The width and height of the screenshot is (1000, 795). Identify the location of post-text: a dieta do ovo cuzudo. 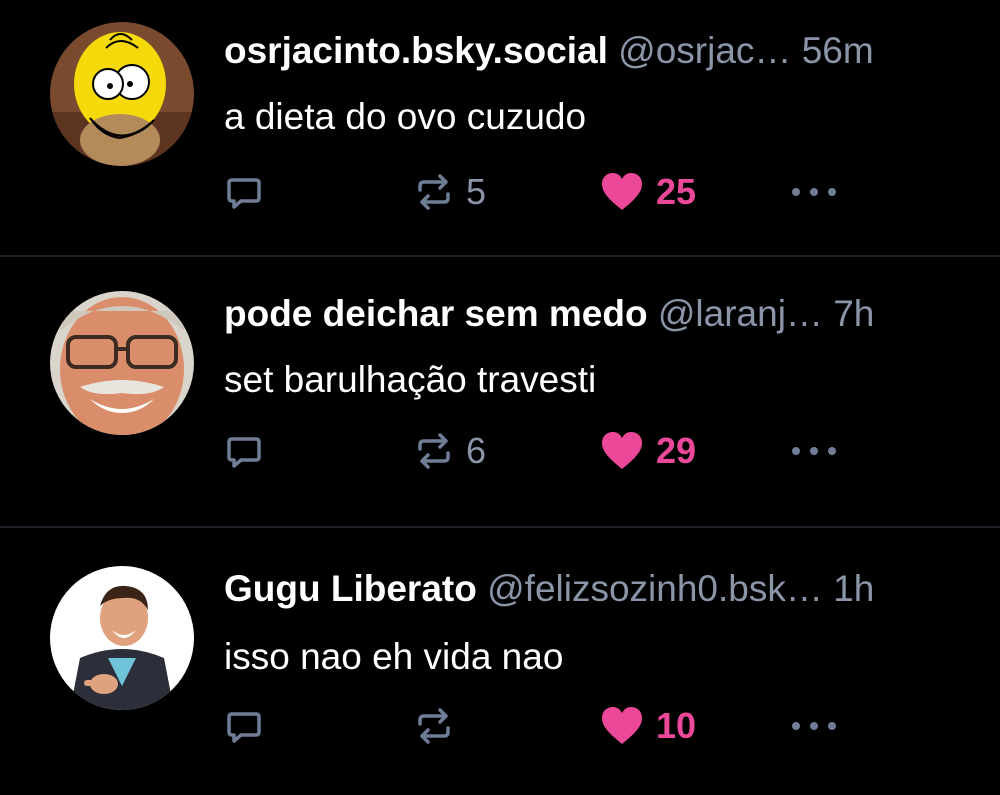
(405, 116).